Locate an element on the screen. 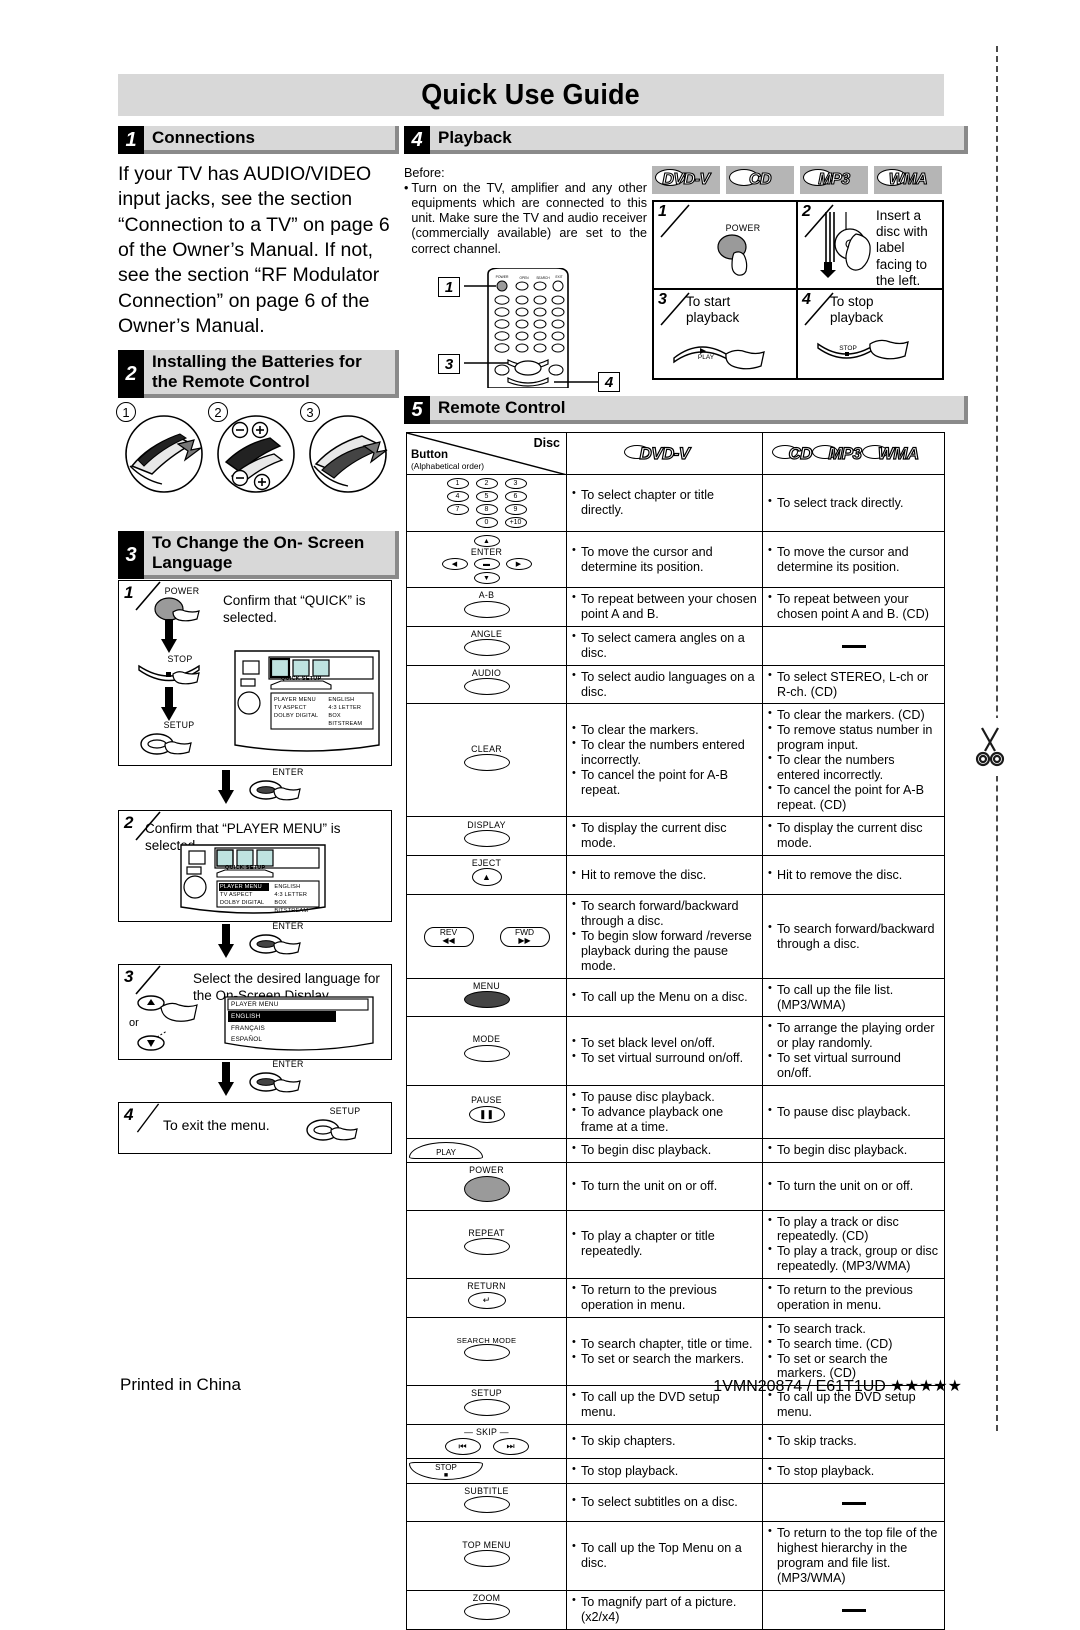 The height and width of the screenshot is (1630, 1080). playback-cell-1: 1 POWER is located at coordinates (726, 246).